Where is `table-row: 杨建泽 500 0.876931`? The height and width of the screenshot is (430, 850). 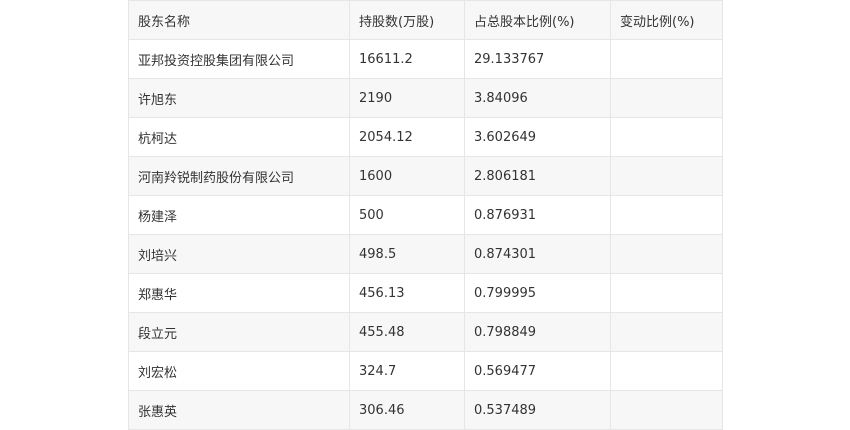
table-row: 杨建泽 500 0.876931 is located at coordinates (425, 215).